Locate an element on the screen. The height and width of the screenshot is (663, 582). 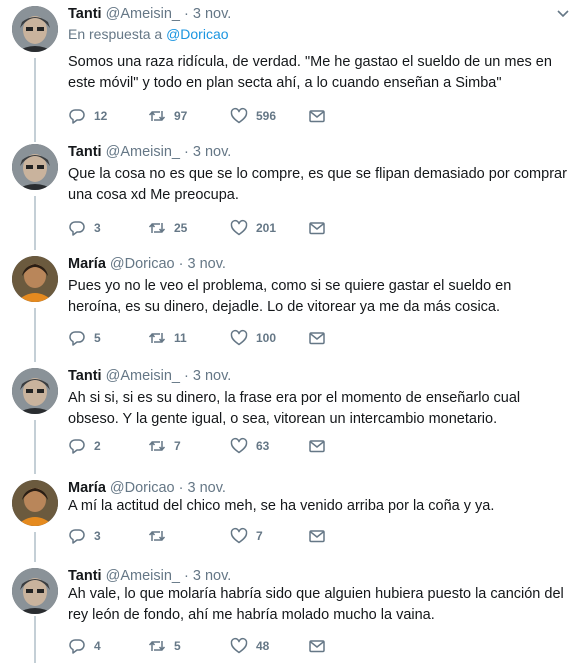
like-button: 100 is located at coordinates (253, 338).